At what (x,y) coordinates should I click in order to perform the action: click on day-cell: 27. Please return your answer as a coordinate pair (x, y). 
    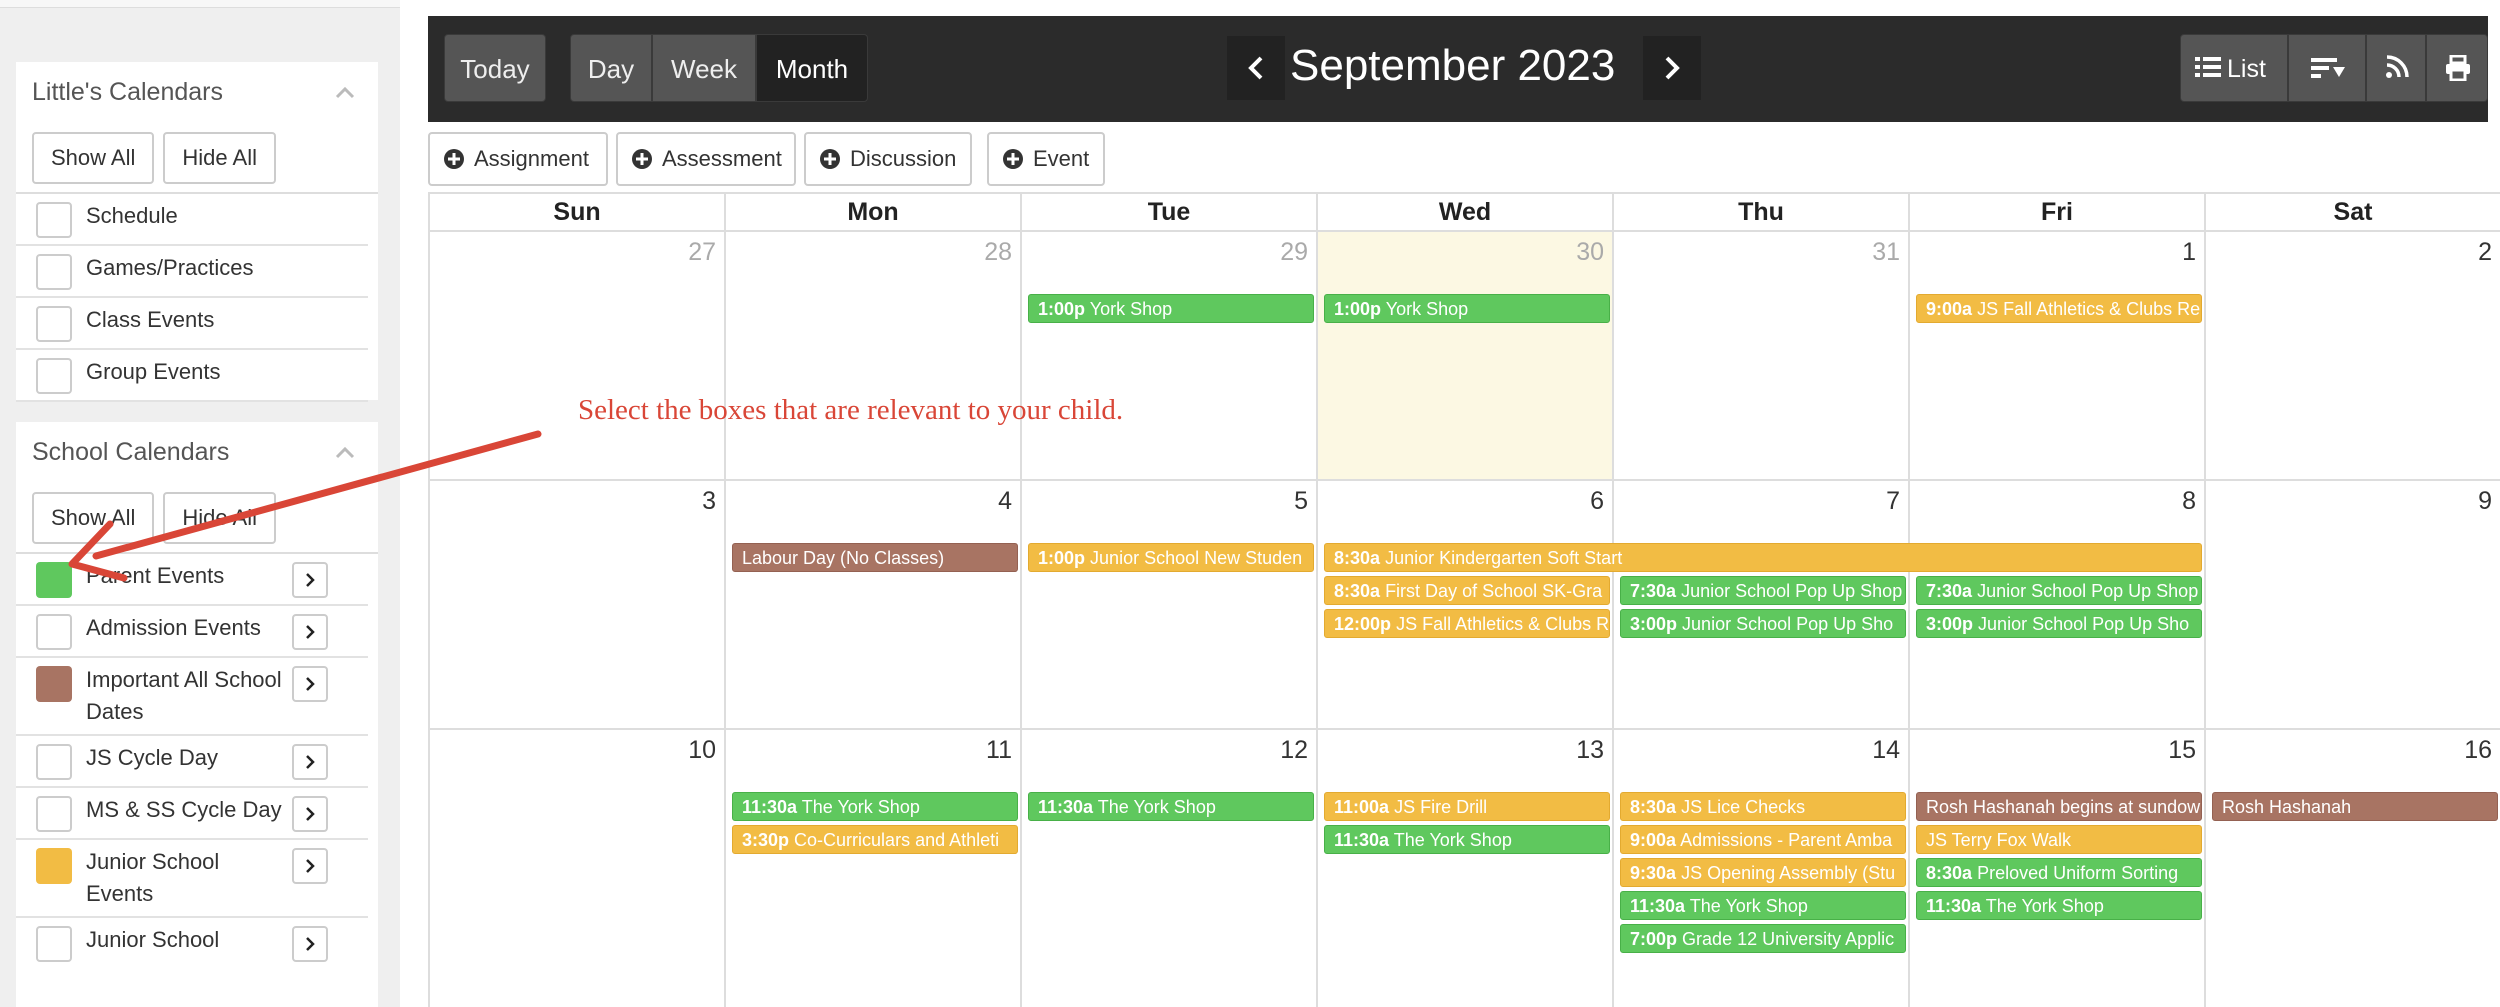
    Looking at the image, I should click on (578, 356).